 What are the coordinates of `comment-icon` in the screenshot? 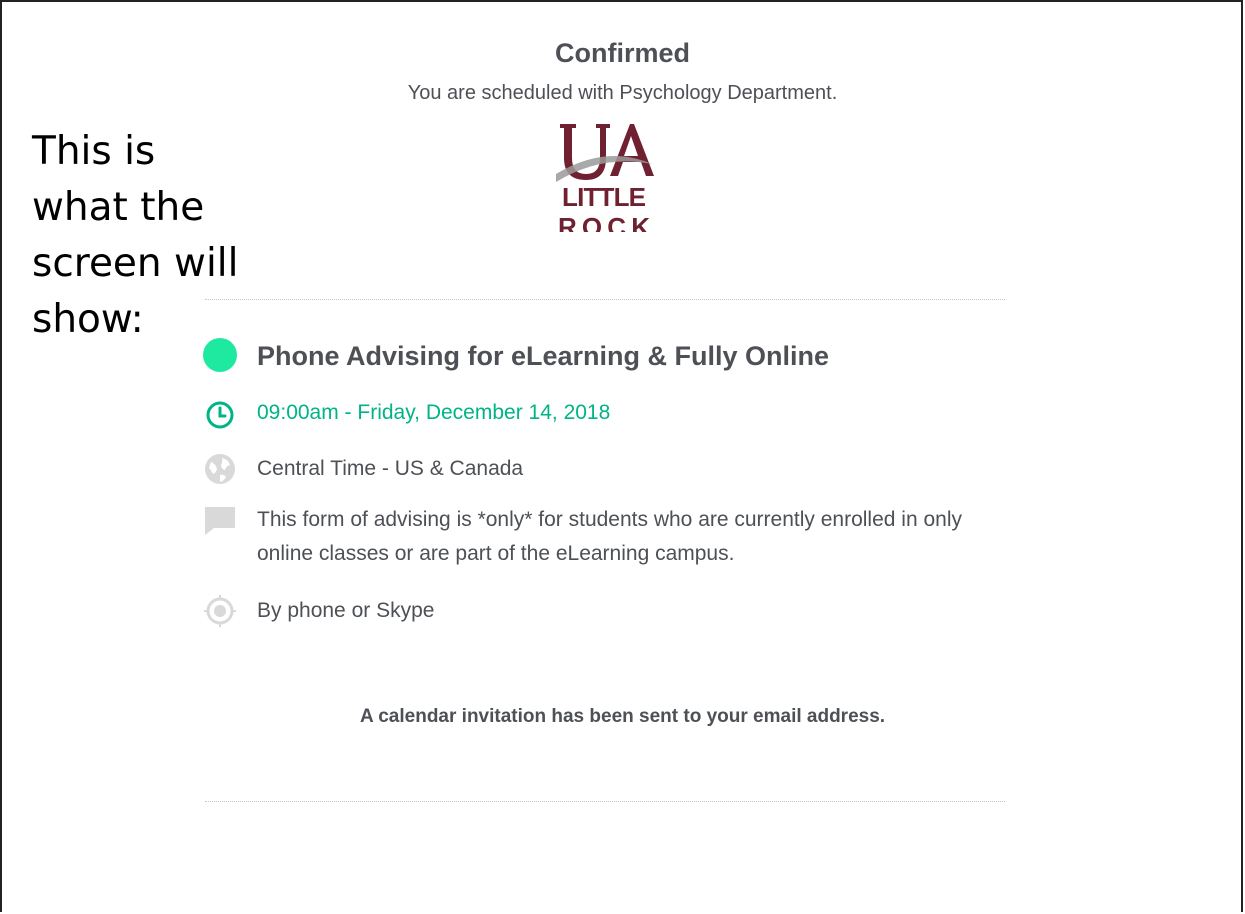 It's located at (220, 520).